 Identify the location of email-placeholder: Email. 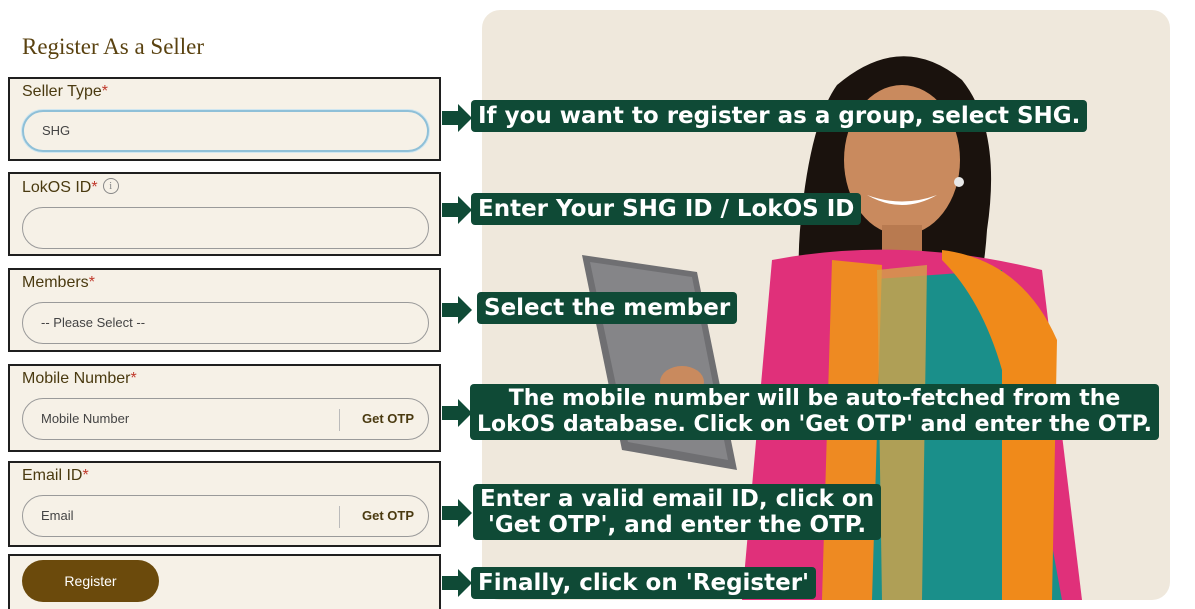
(57, 515).